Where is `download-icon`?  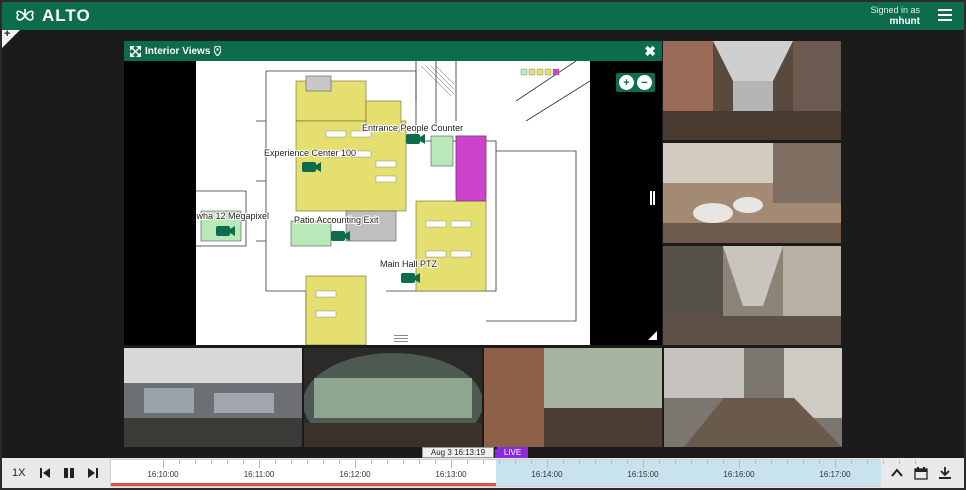
download-icon is located at coordinates (945, 473).